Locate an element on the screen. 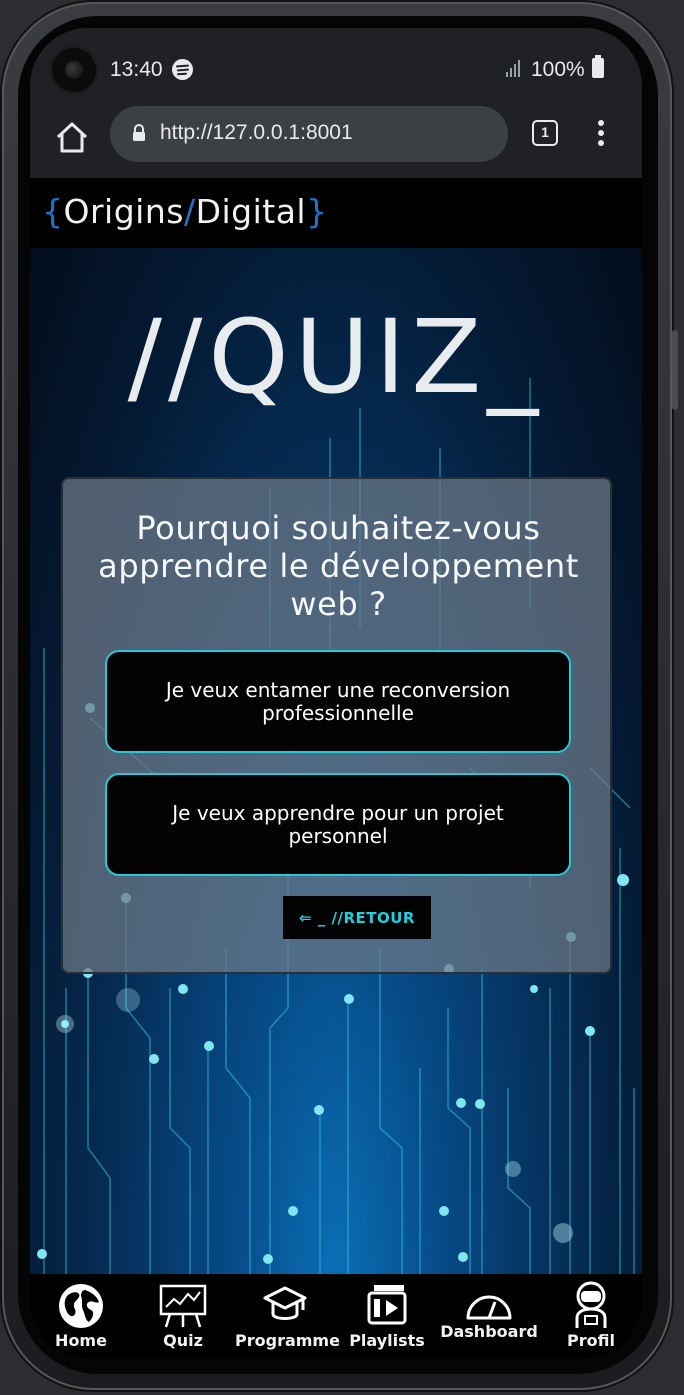 This screenshot has width=684, height=1395. nav-item-dashboard: Dashboard is located at coordinates (489, 1316).